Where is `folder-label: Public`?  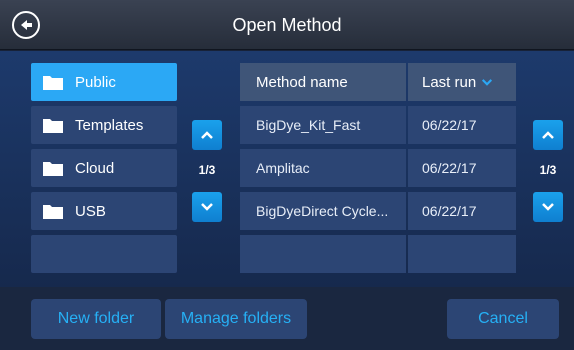 folder-label: Public is located at coordinates (95, 82).